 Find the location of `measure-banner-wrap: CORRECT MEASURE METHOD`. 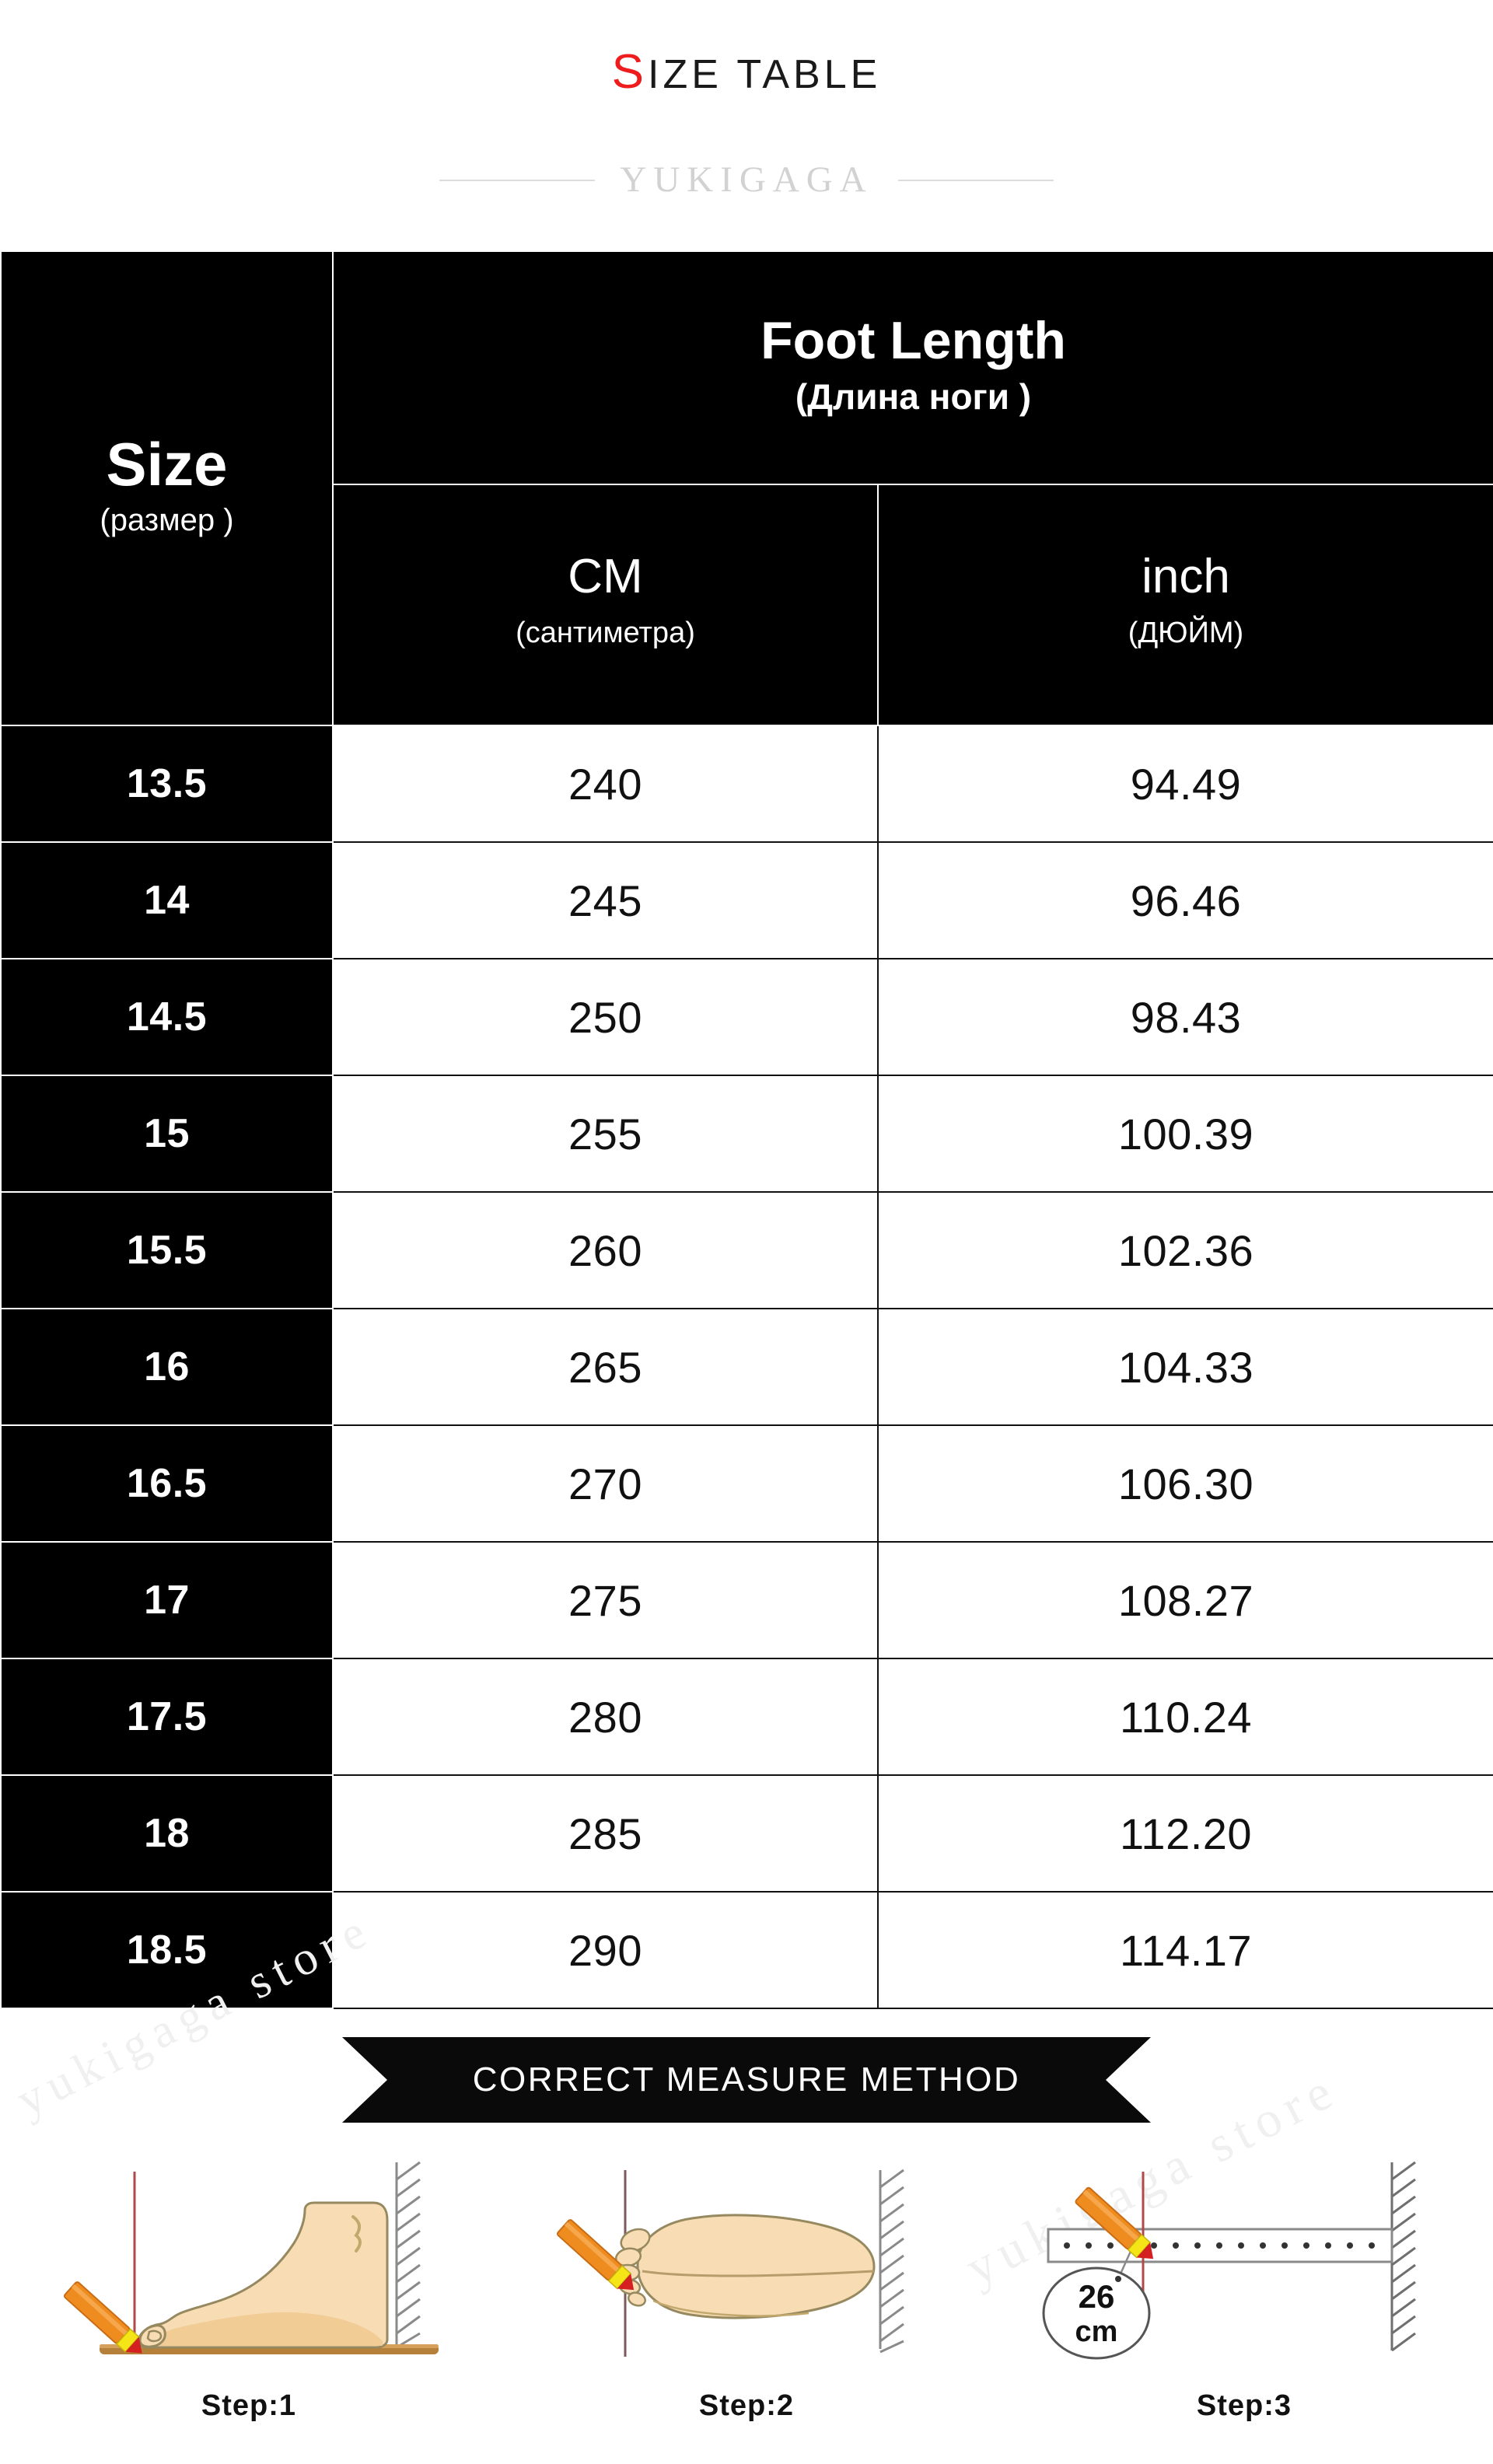

measure-banner-wrap: CORRECT MEASURE METHOD is located at coordinates (746, 2080).